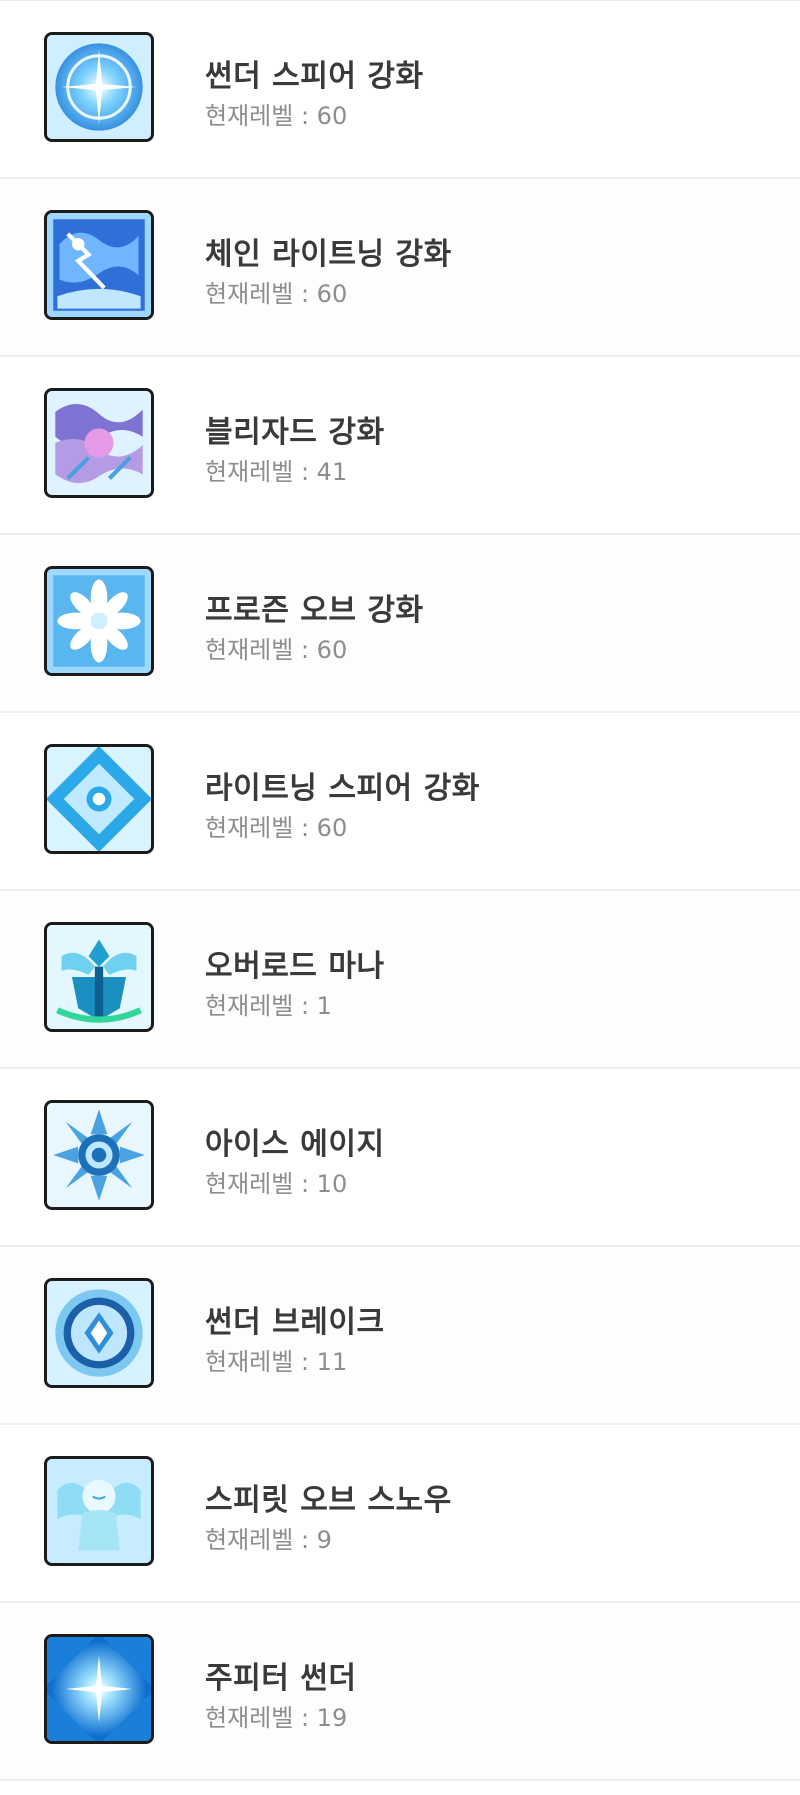  I want to click on skill-level: 현재레벨 : 1, so click(268, 1003).